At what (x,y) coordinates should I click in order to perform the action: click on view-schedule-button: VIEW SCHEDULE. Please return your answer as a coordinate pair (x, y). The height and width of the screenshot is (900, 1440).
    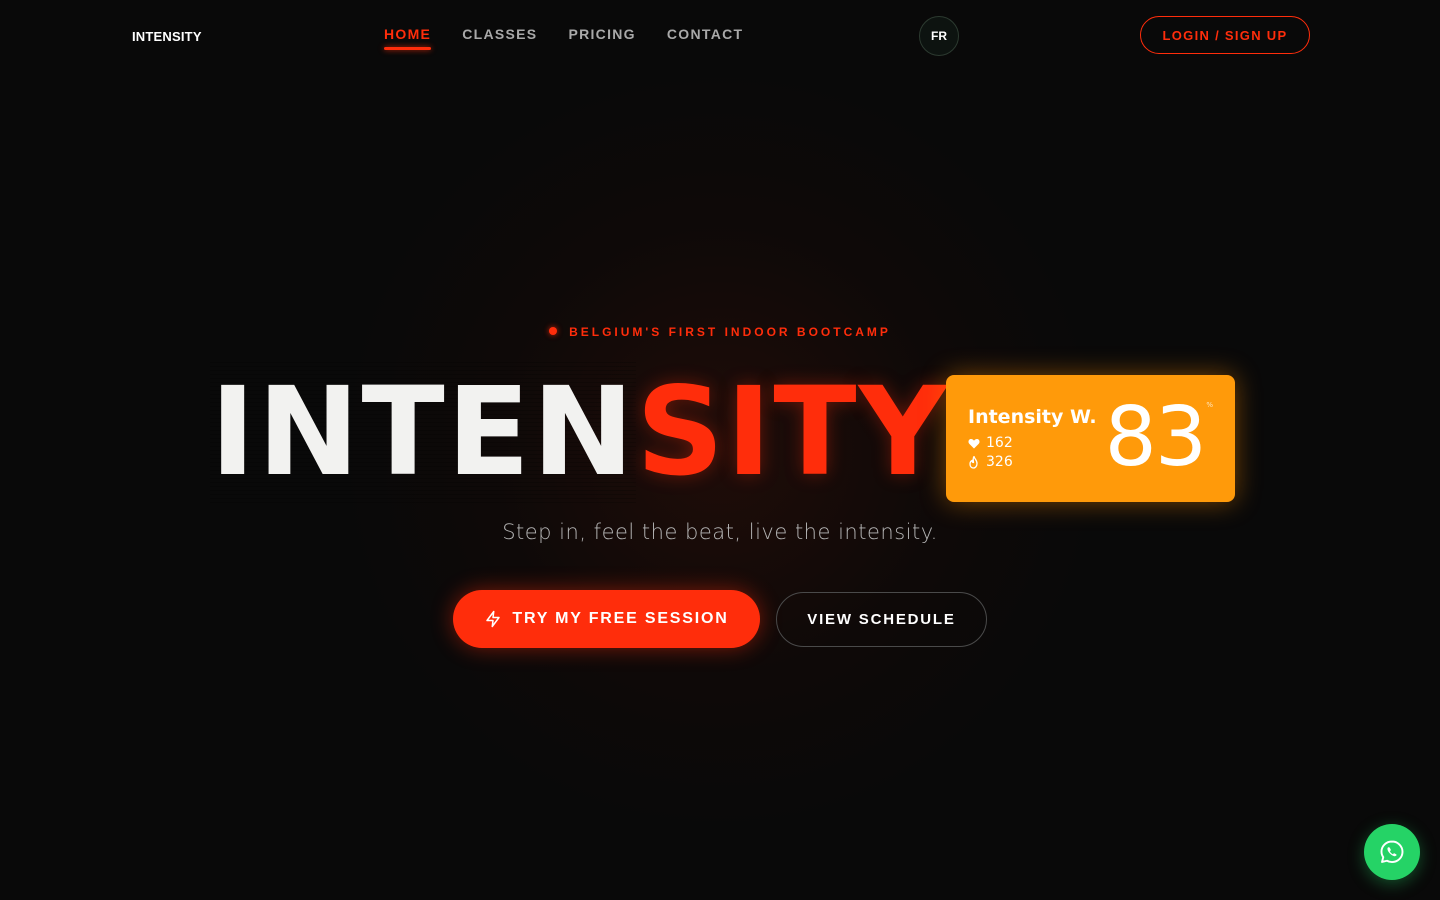
    Looking at the image, I should click on (881, 619).